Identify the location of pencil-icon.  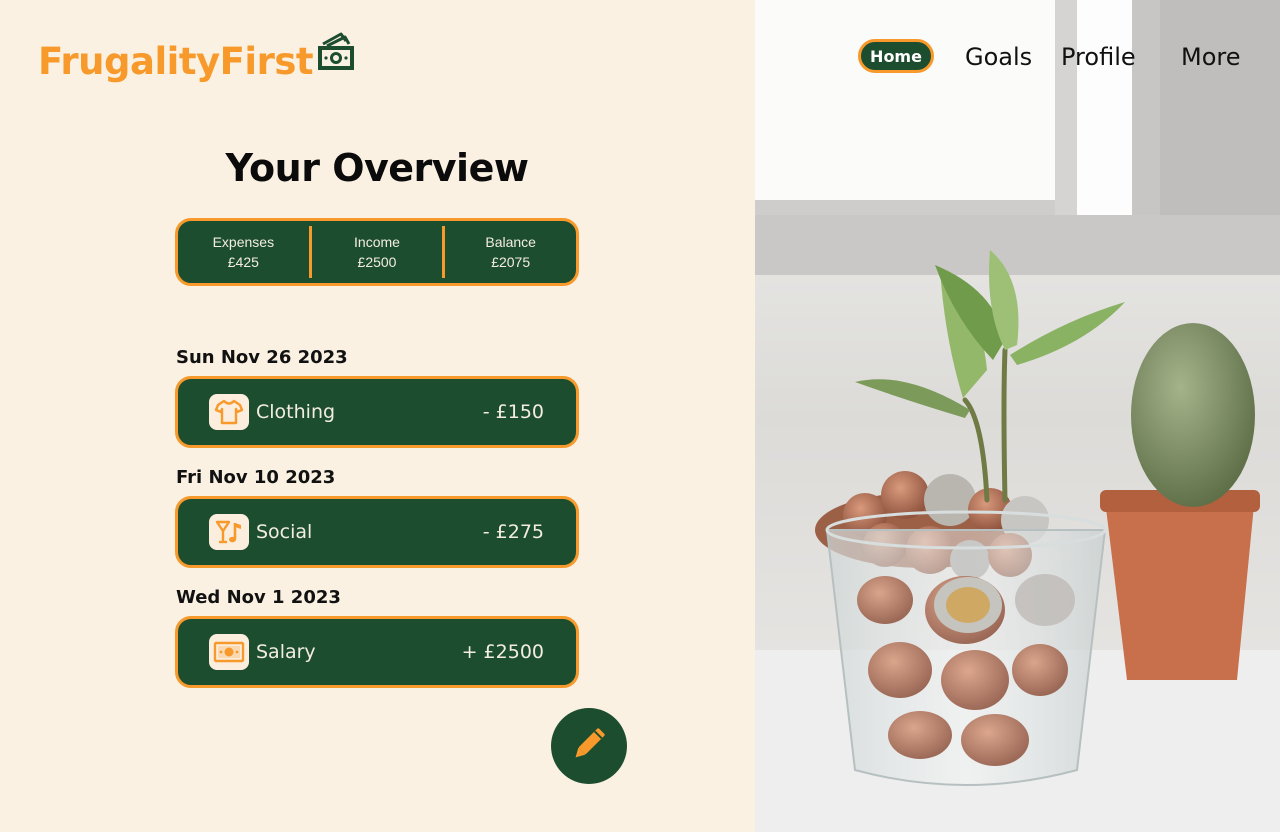
(589, 746).